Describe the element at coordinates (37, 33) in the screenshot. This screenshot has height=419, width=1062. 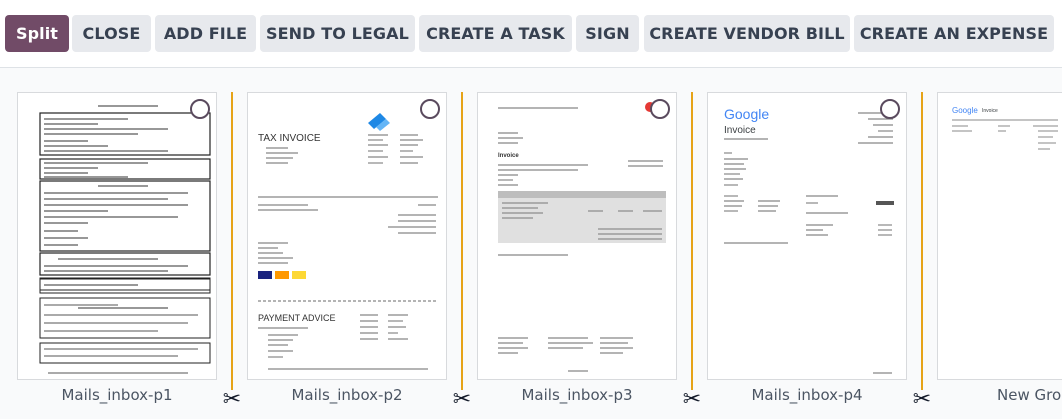
I see `split-button: Split` at that location.